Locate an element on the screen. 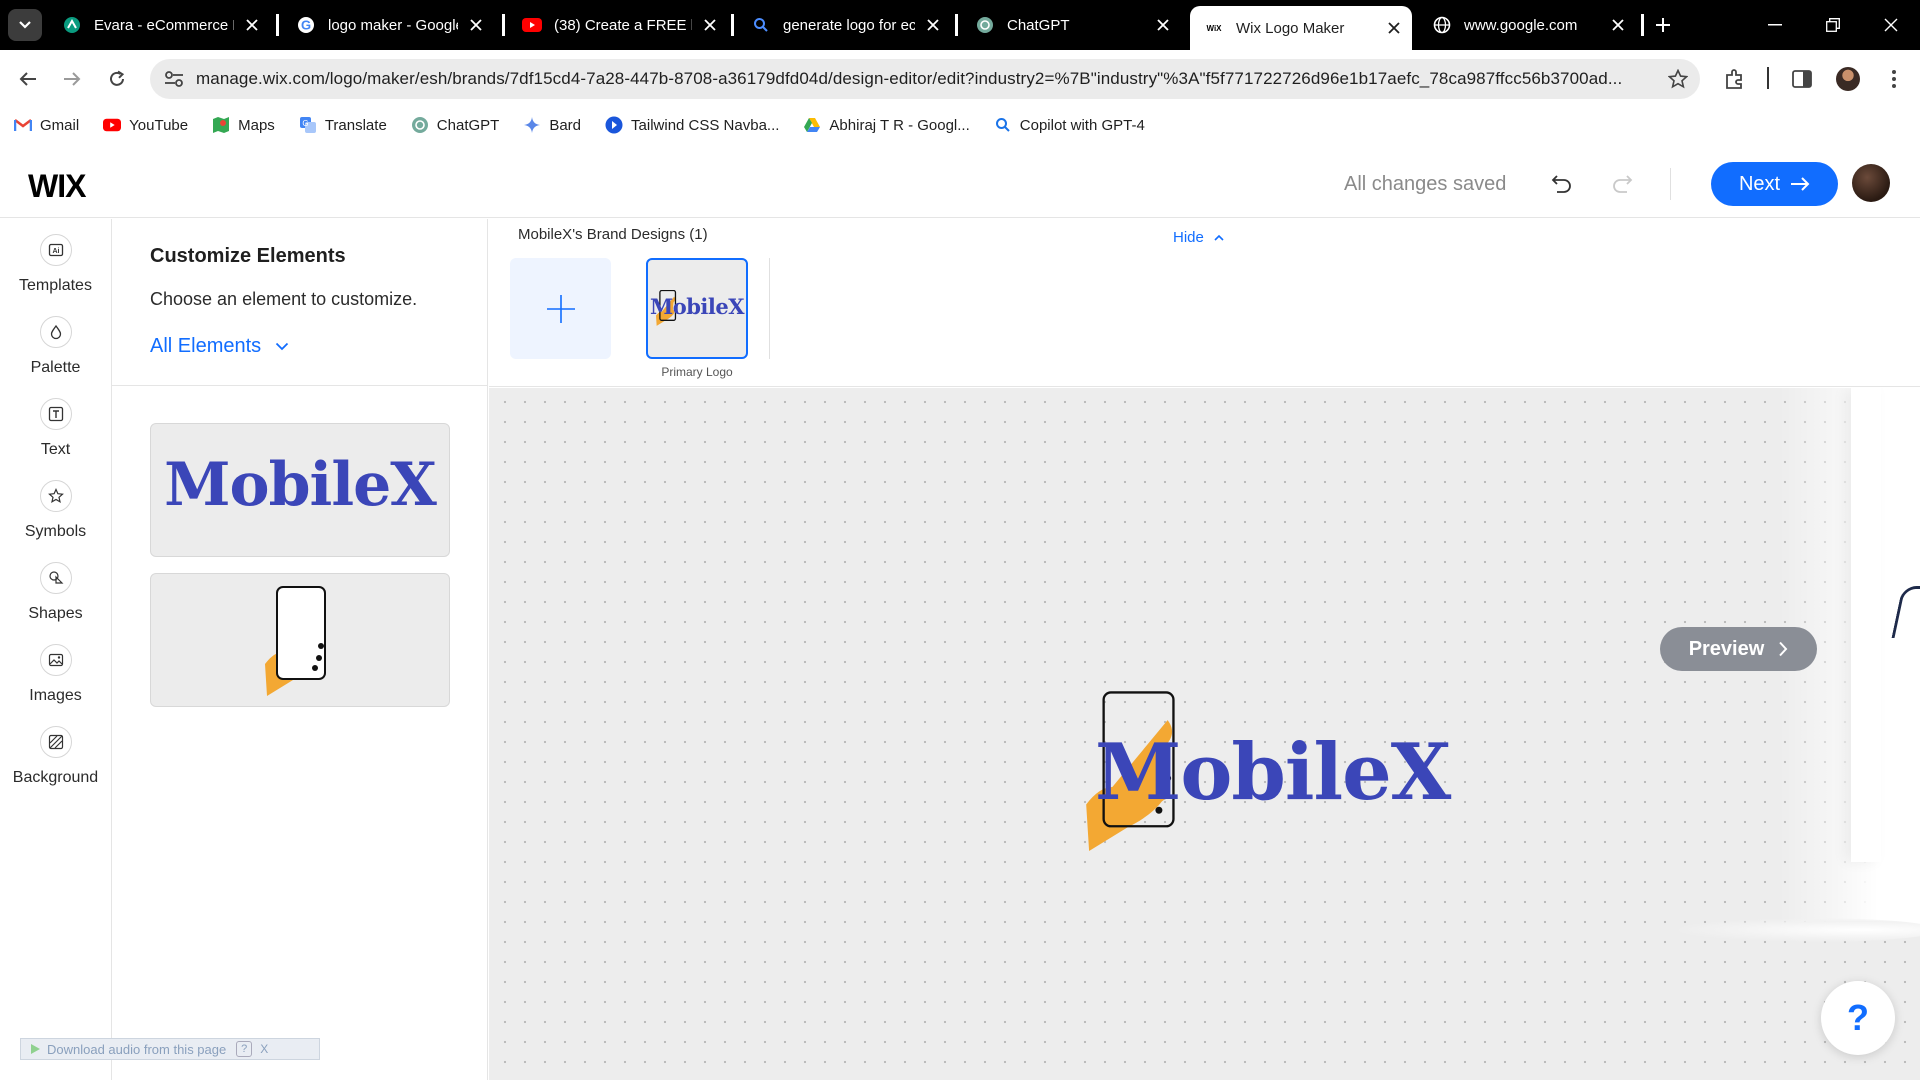 The image size is (1920, 1080). rail-label: Background is located at coordinates (55, 777).